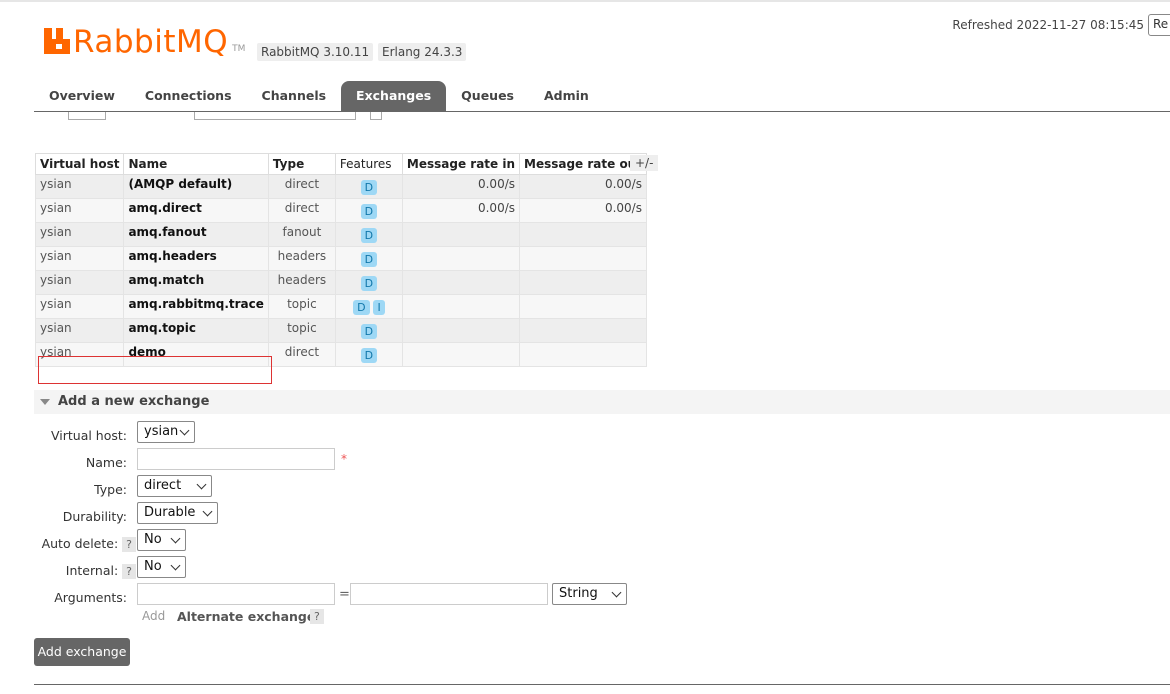 The width and height of the screenshot is (1170, 694). Describe the element at coordinates (163, 485) in the screenshot. I see `type-value: direct` at that location.